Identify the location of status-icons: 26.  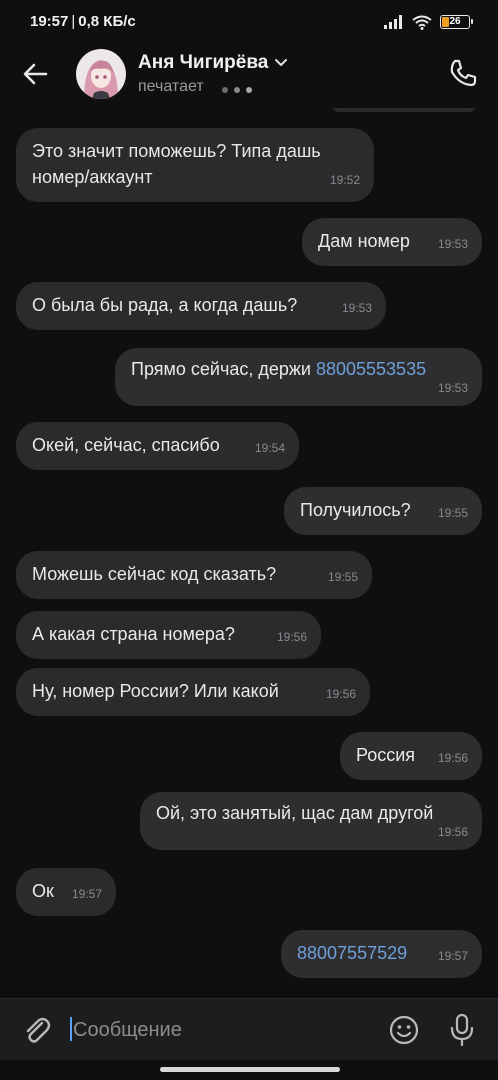
(428, 22).